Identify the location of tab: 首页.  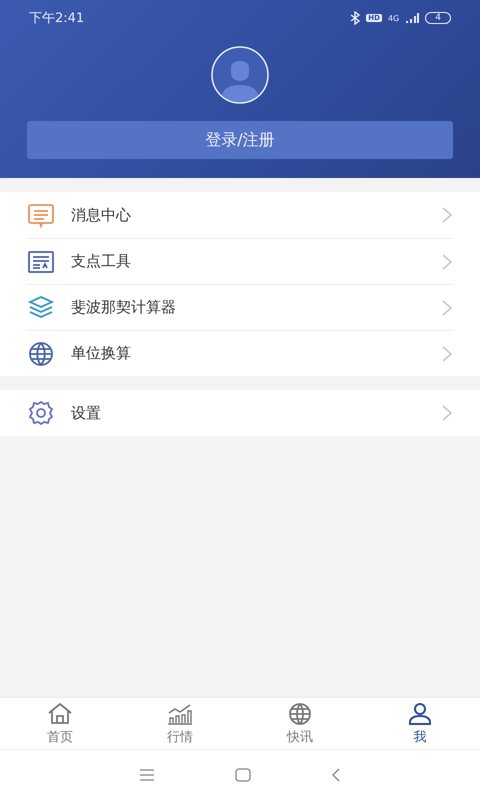
(60, 723).